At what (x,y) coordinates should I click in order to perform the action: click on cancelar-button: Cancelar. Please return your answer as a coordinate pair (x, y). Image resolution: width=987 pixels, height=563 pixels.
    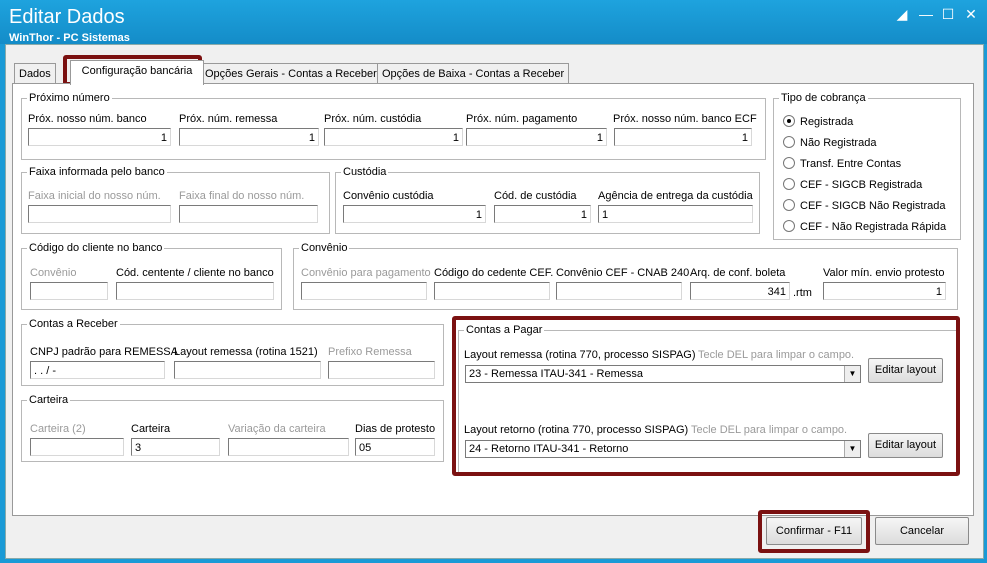
    Looking at the image, I should click on (922, 531).